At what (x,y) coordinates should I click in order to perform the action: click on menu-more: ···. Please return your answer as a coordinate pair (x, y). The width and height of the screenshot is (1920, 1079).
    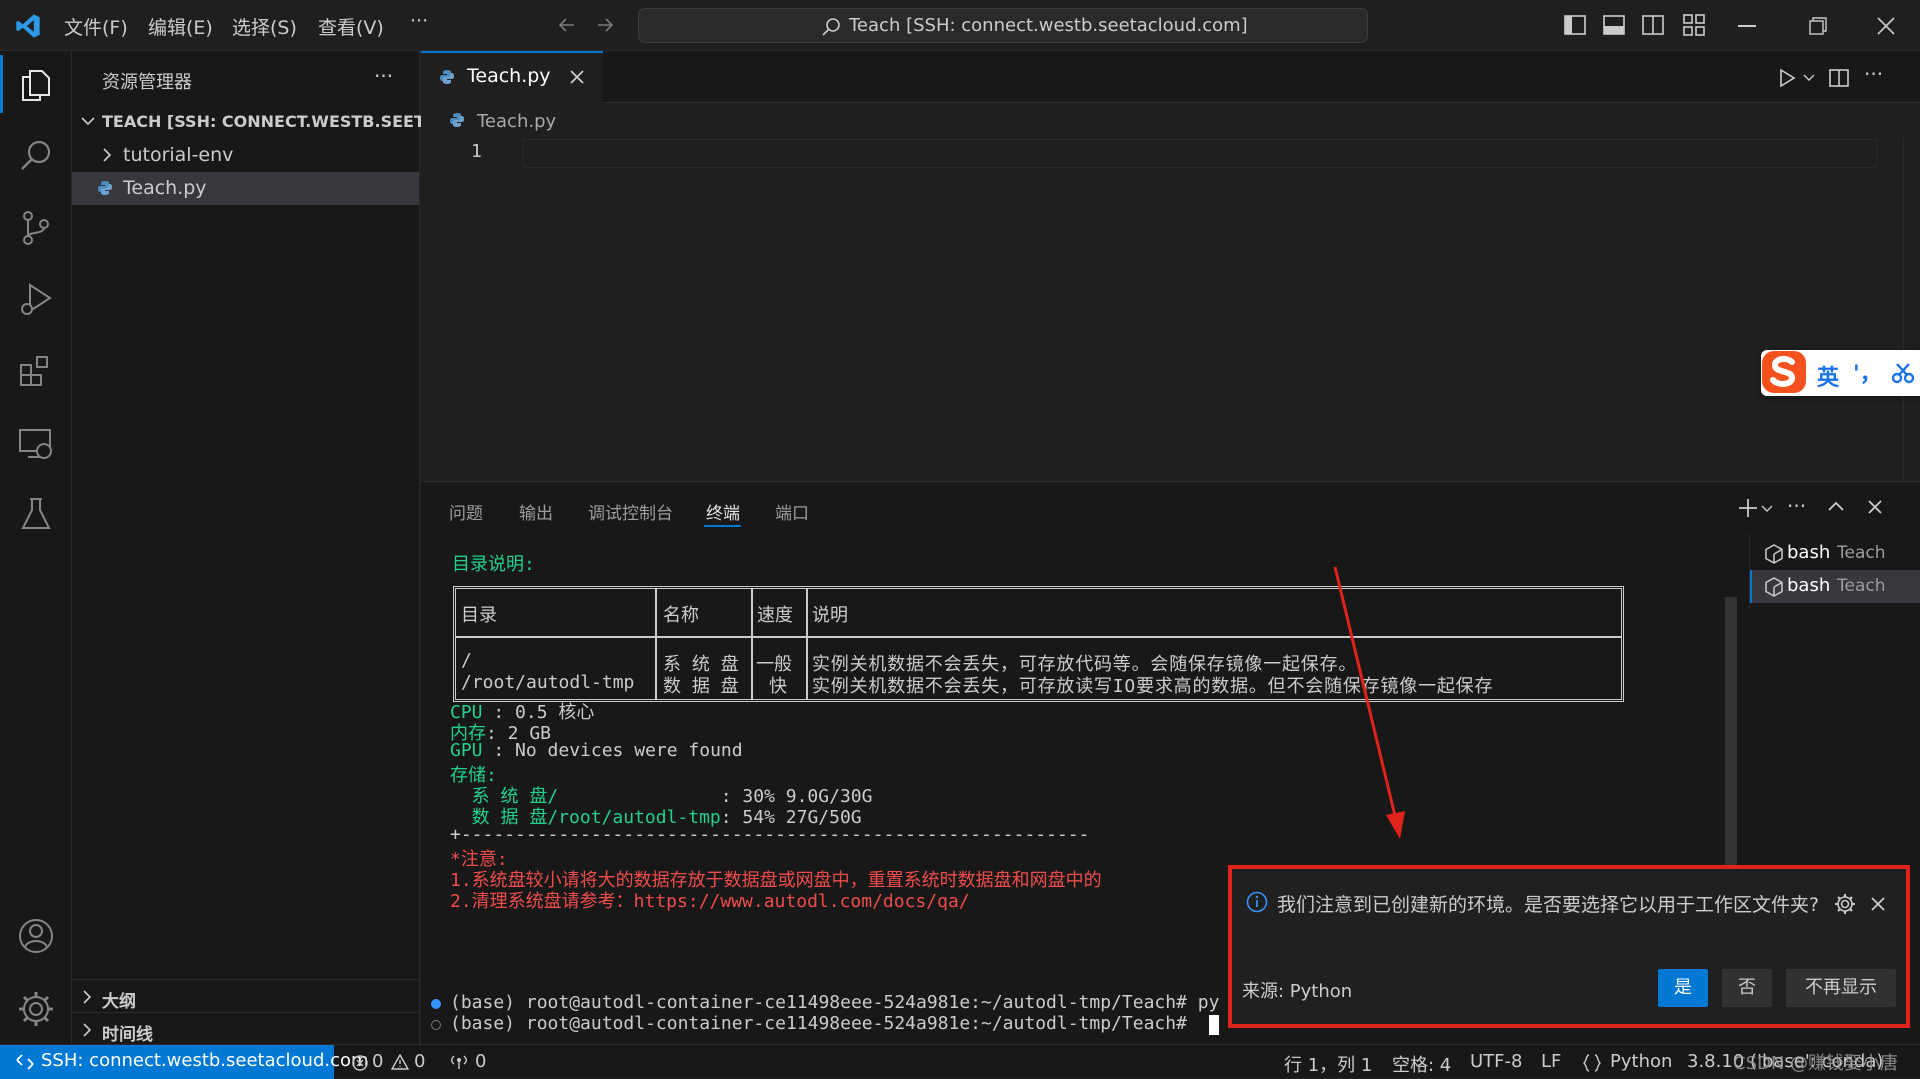
    Looking at the image, I should click on (419, 21).